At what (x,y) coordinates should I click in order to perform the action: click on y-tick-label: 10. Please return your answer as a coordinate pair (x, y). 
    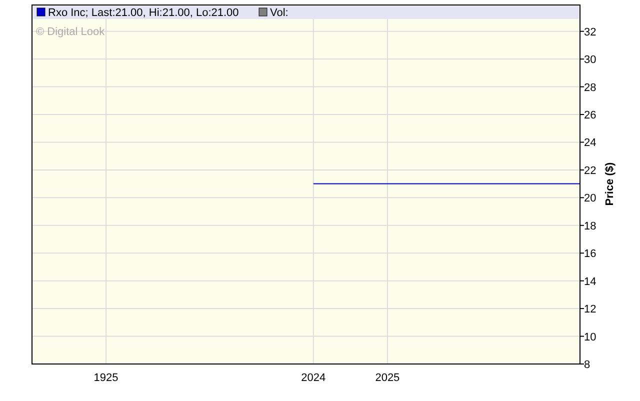
    Looking at the image, I should click on (590, 337).